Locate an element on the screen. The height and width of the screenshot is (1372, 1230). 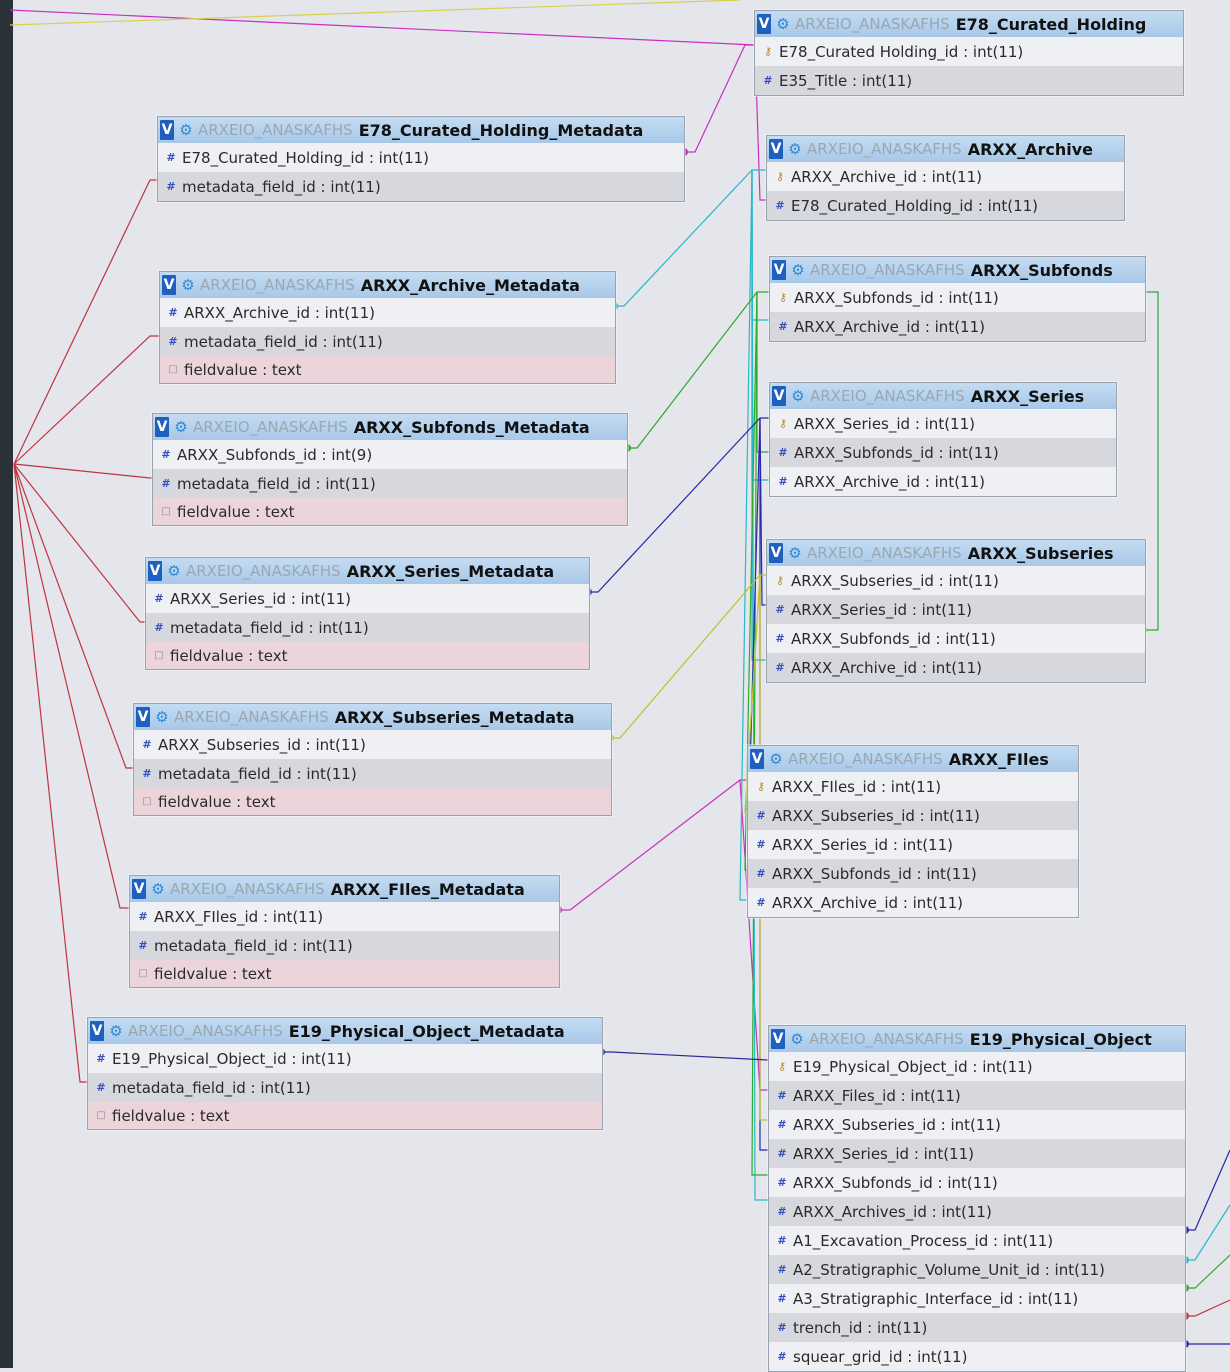
column-row: # ARXX_Files_id : int(11) is located at coordinates (977, 1095).